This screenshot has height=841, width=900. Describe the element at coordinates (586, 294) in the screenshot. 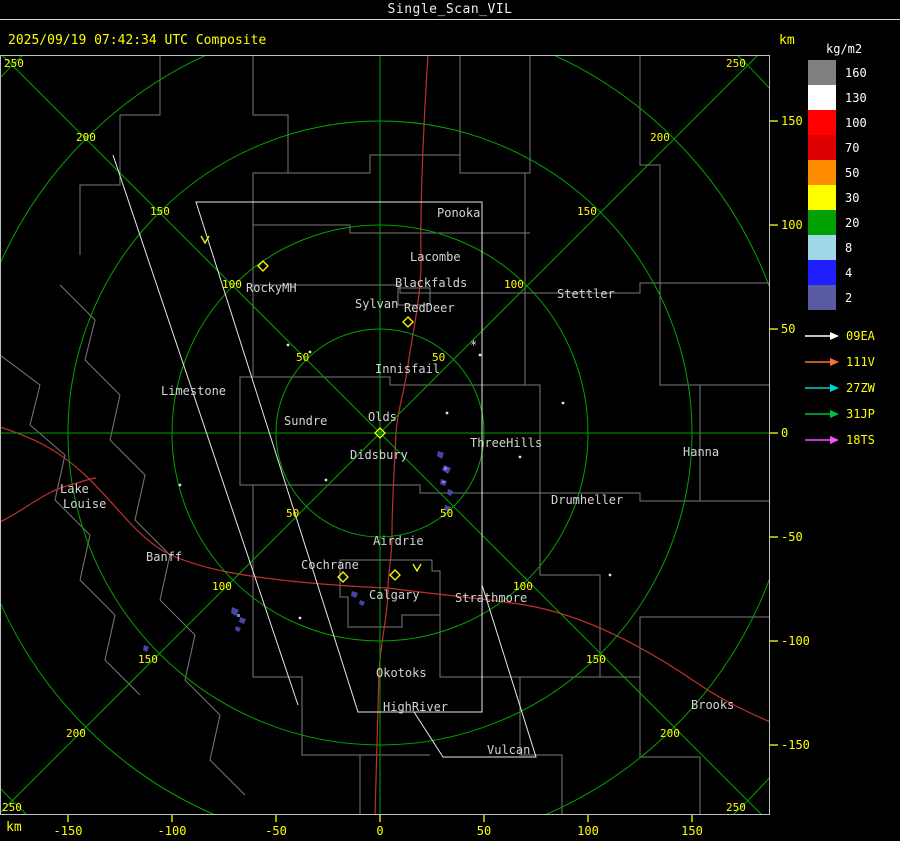

I see `city-label: Stettler` at that location.